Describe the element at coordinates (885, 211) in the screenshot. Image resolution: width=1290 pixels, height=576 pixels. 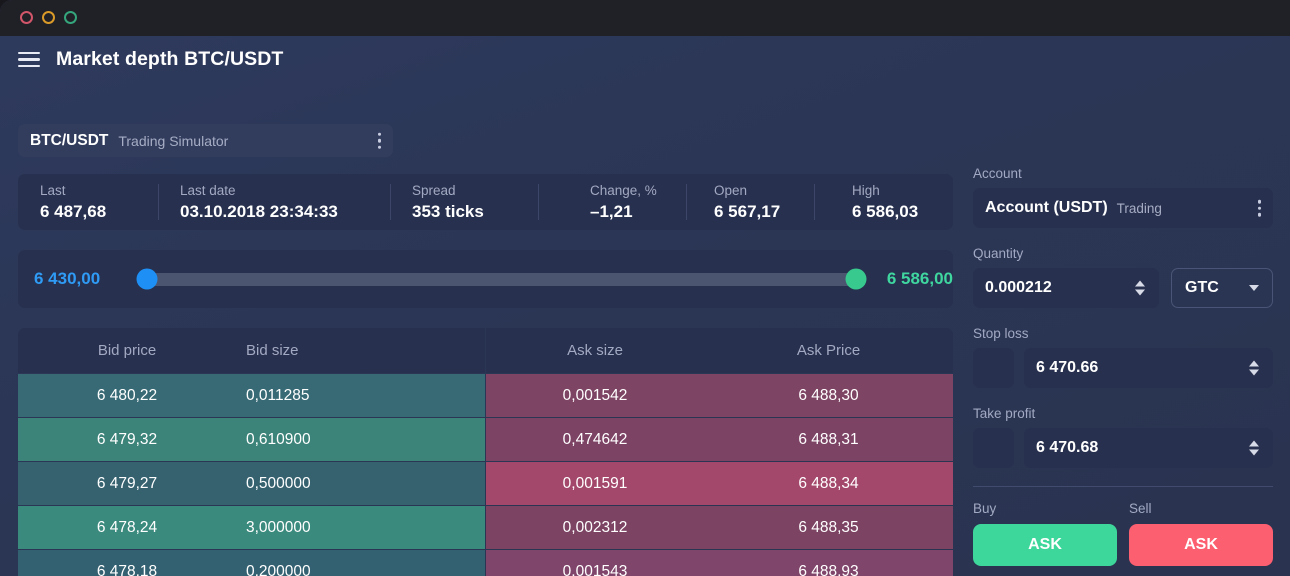
I see `stat-value: 6 586,03` at that location.